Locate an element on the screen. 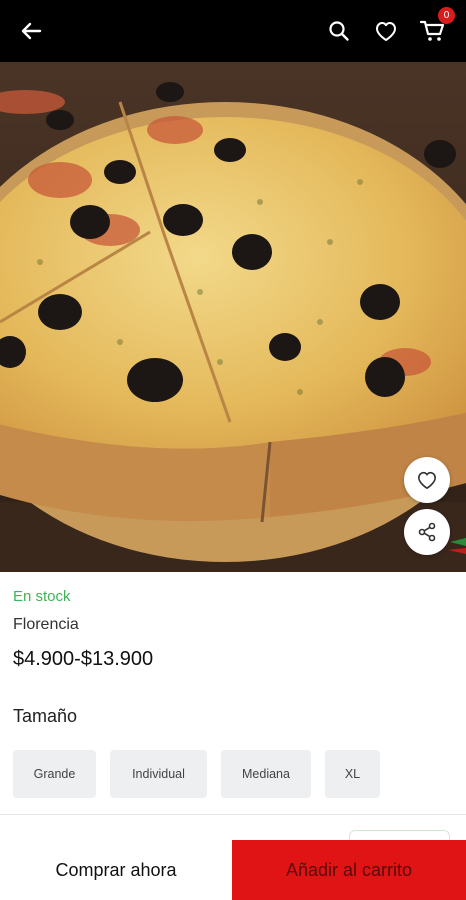 Image resolution: width=466 pixels, height=900 pixels. cart-count-badge: 0 is located at coordinates (446, 15).